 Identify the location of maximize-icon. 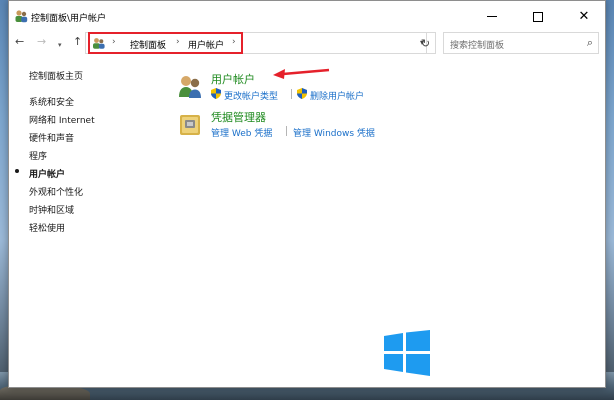
(538, 16).